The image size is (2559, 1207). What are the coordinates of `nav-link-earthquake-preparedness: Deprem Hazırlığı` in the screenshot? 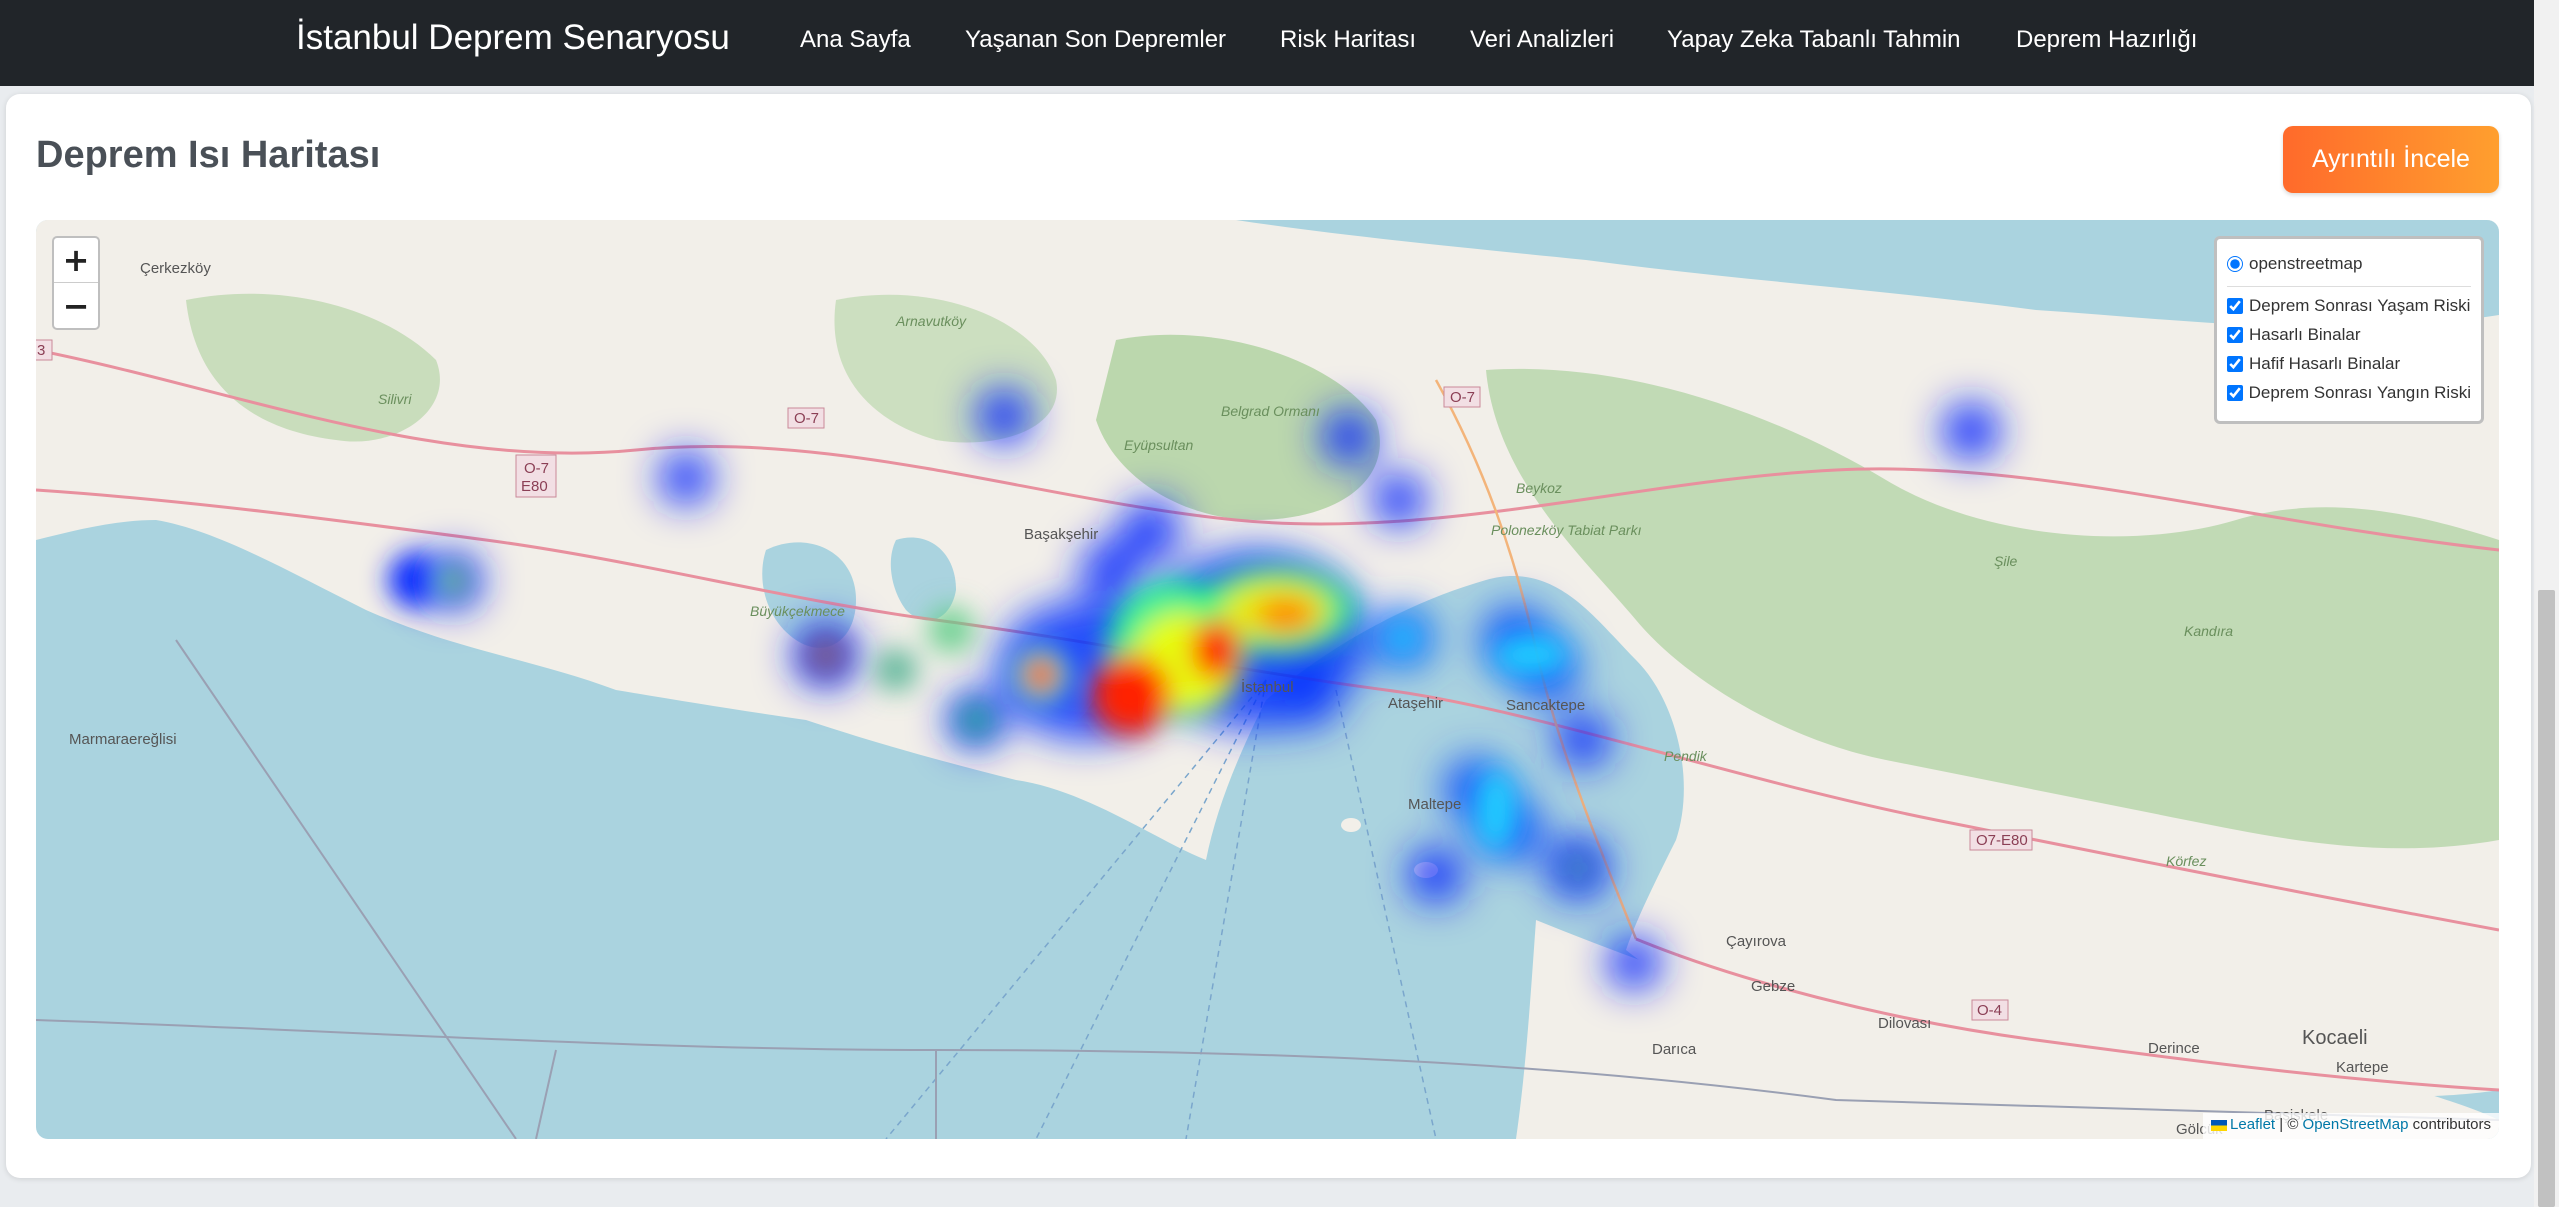 It's located at (2106, 40).